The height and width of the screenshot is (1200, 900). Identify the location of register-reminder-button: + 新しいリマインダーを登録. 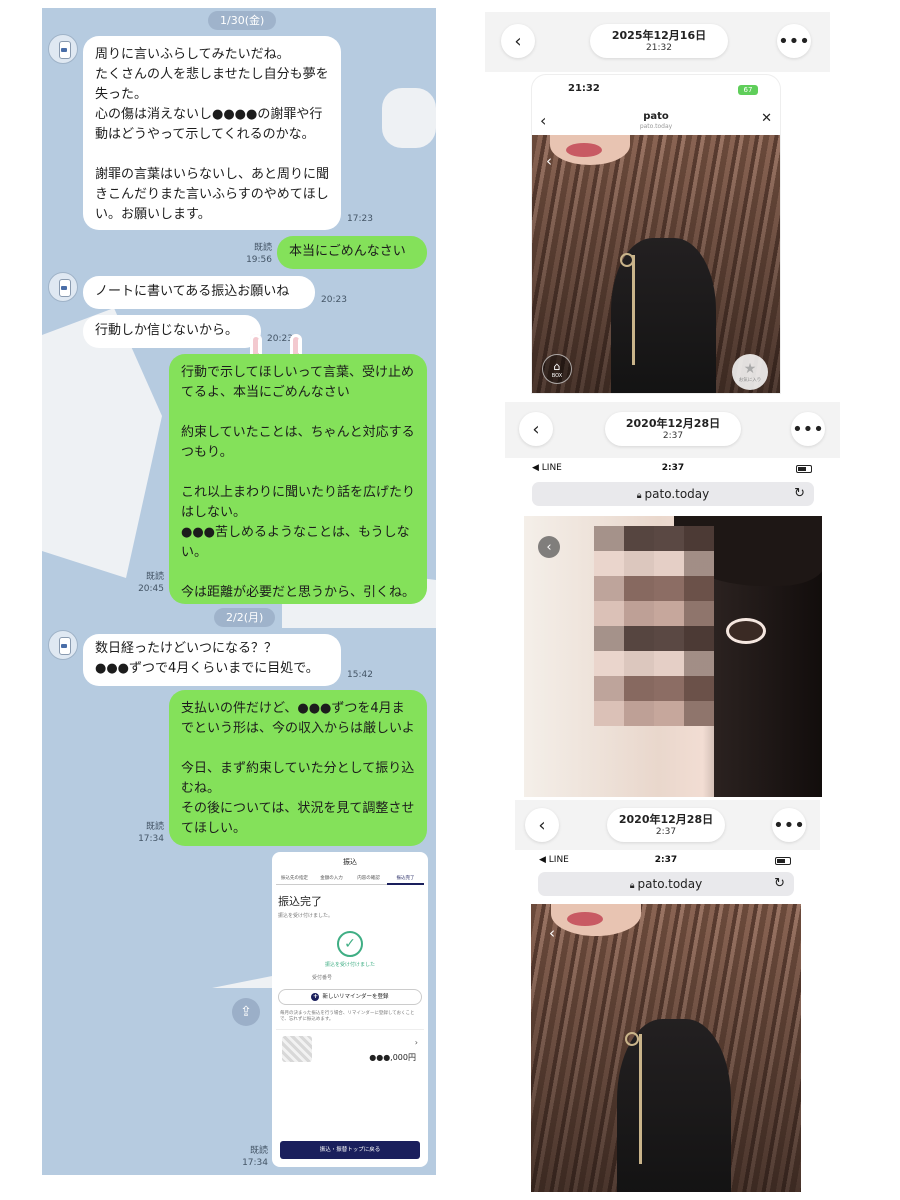
(350, 997).